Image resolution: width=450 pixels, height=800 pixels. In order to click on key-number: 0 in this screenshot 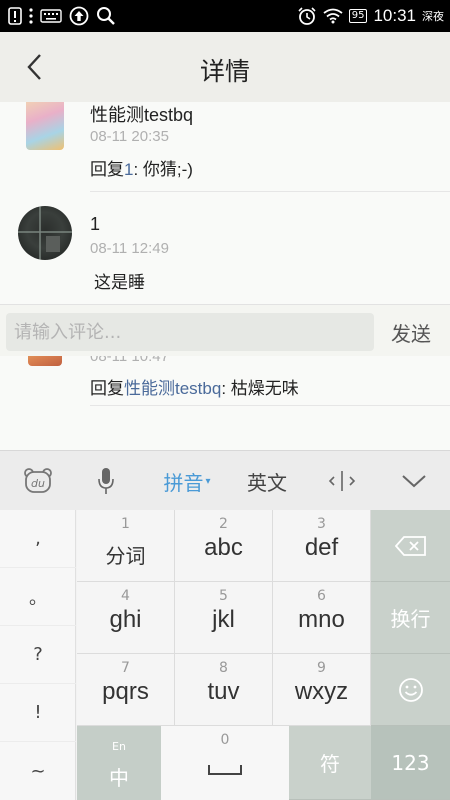, I will do `click(225, 740)`.